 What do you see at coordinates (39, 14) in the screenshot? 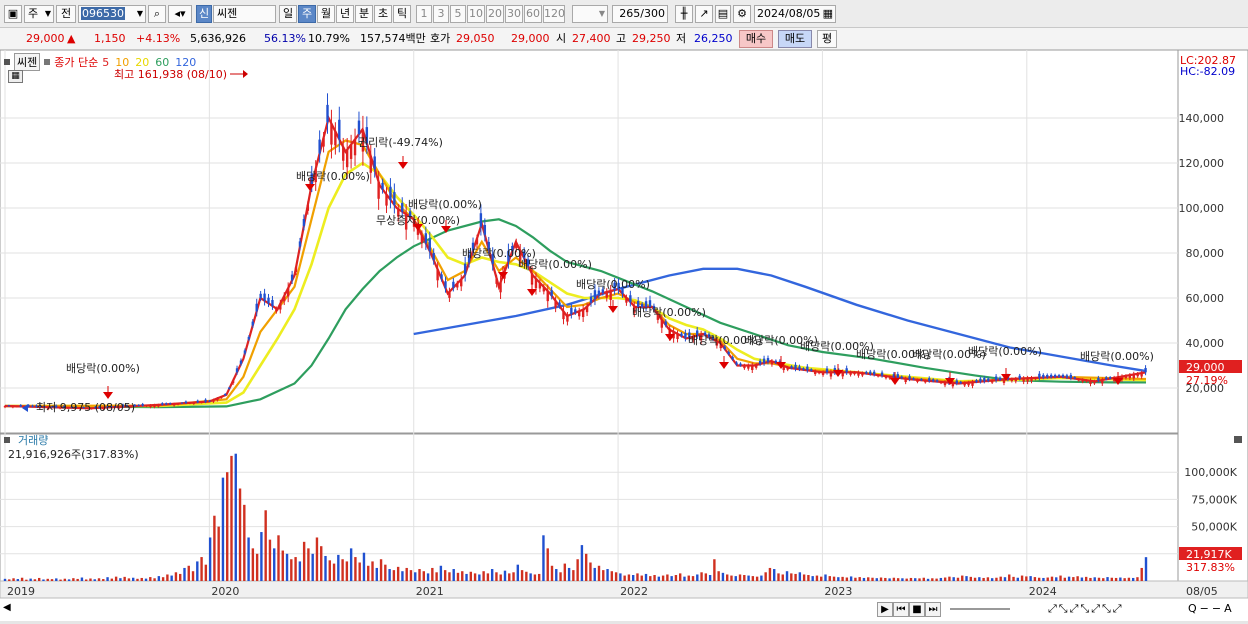
I see `market-select: 주 ▼` at bounding box center [39, 14].